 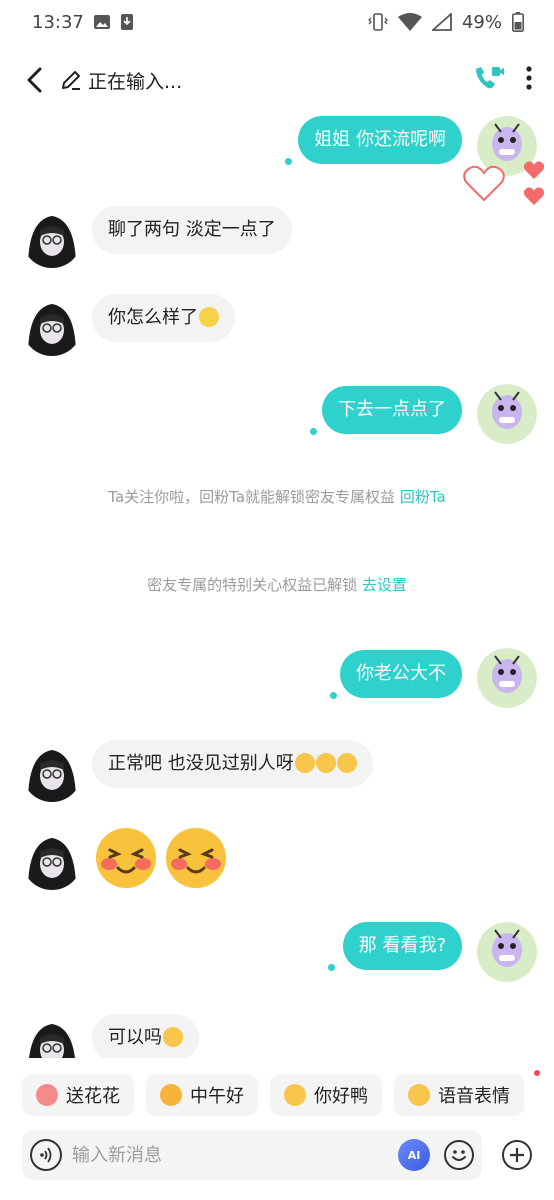 What do you see at coordinates (127, 22) in the screenshot?
I see `download-icon` at bounding box center [127, 22].